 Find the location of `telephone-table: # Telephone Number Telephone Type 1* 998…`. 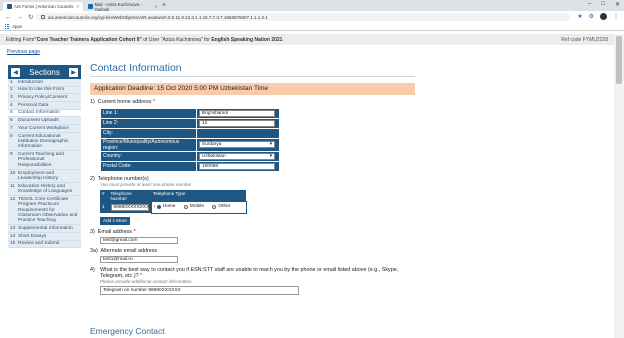

telephone-table: # Telephone Number Telephone Type 1* 998… is located at coordinates (173, 201).